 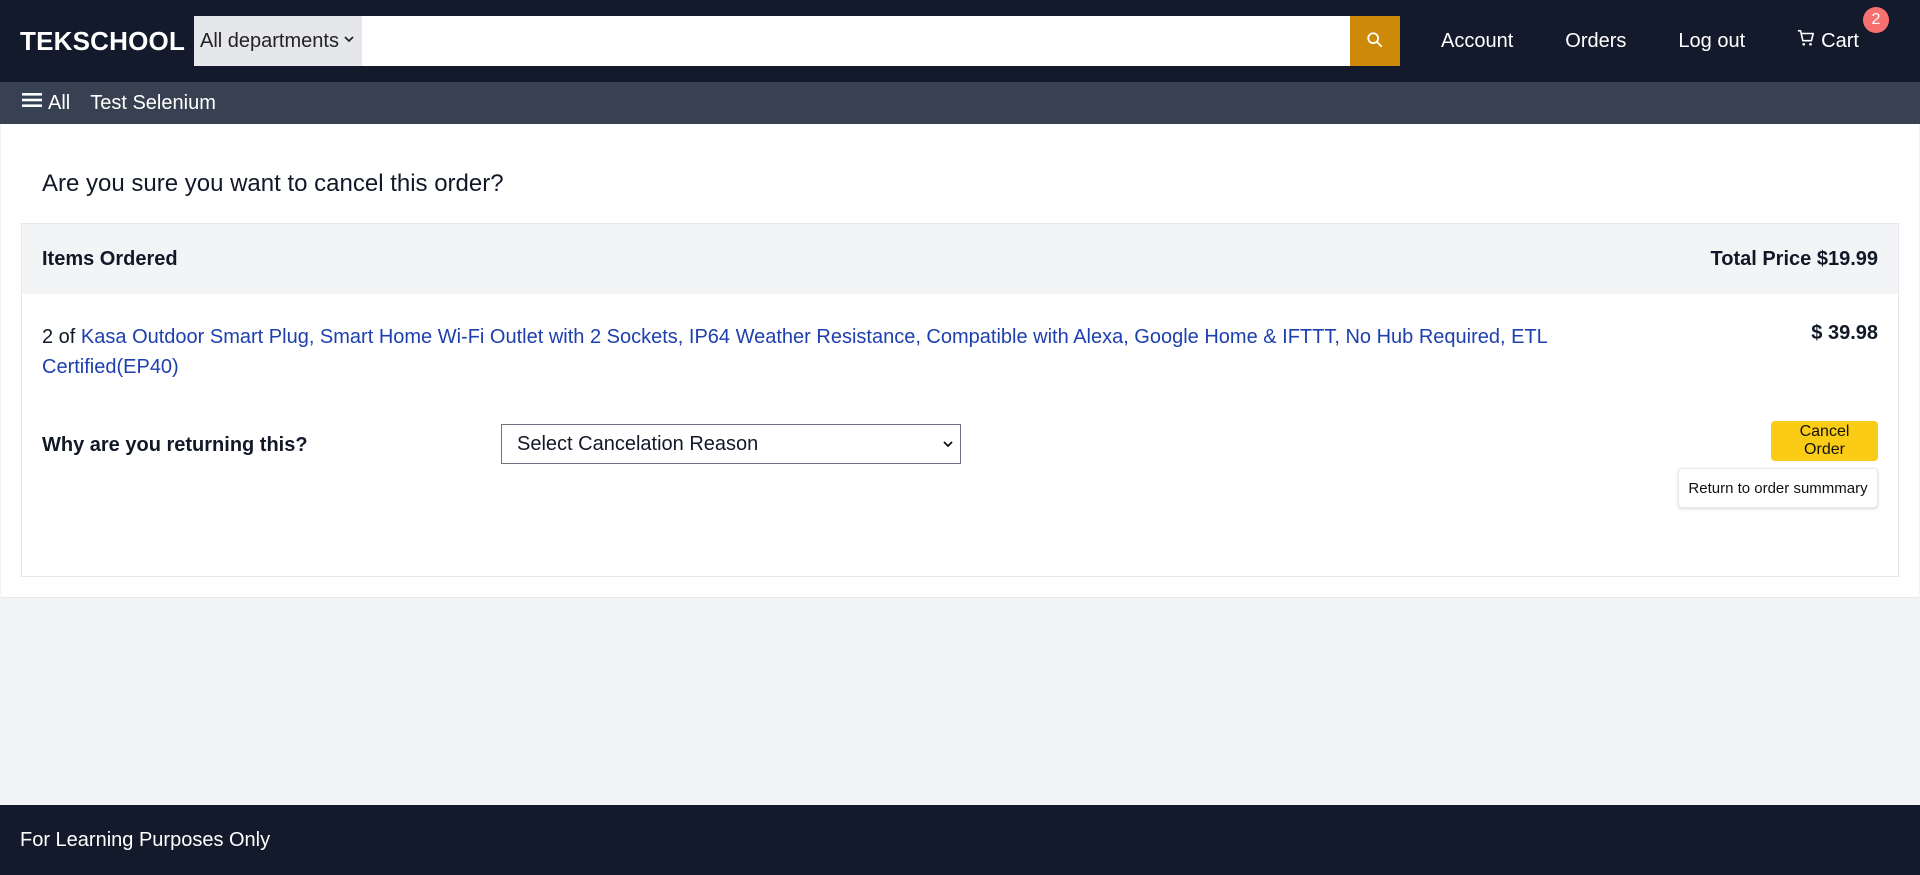 What do you see at coordinates (960, 840) in the screenshot?
I see `footer: For Learning Purposes Only` at bounding box center [960, 840].